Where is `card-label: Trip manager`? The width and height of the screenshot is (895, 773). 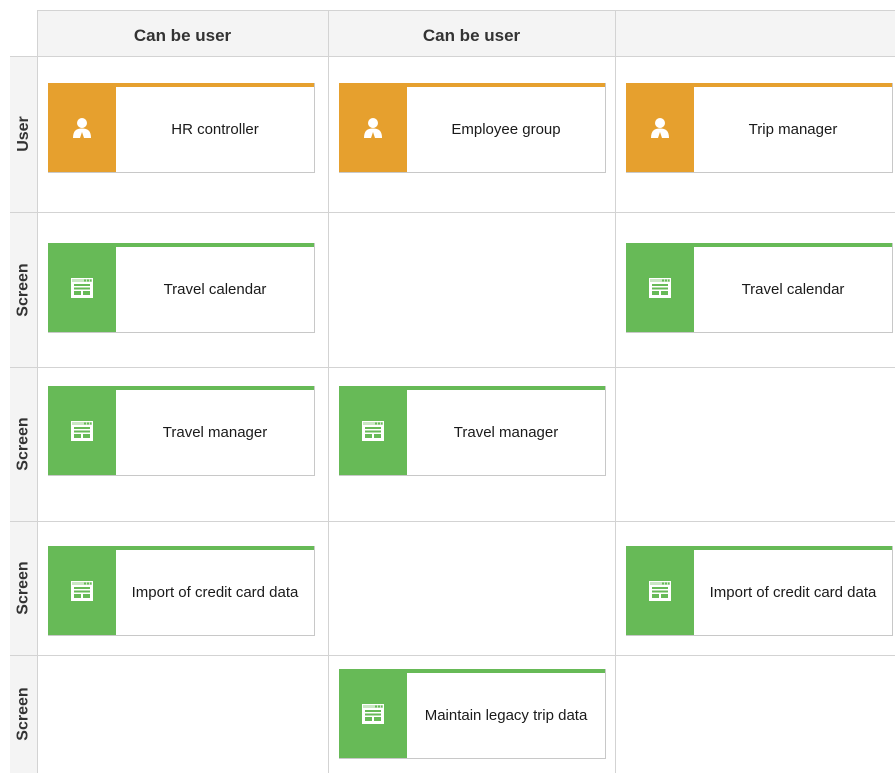 card-label: Trip manager is located at coordinates (793, 129).